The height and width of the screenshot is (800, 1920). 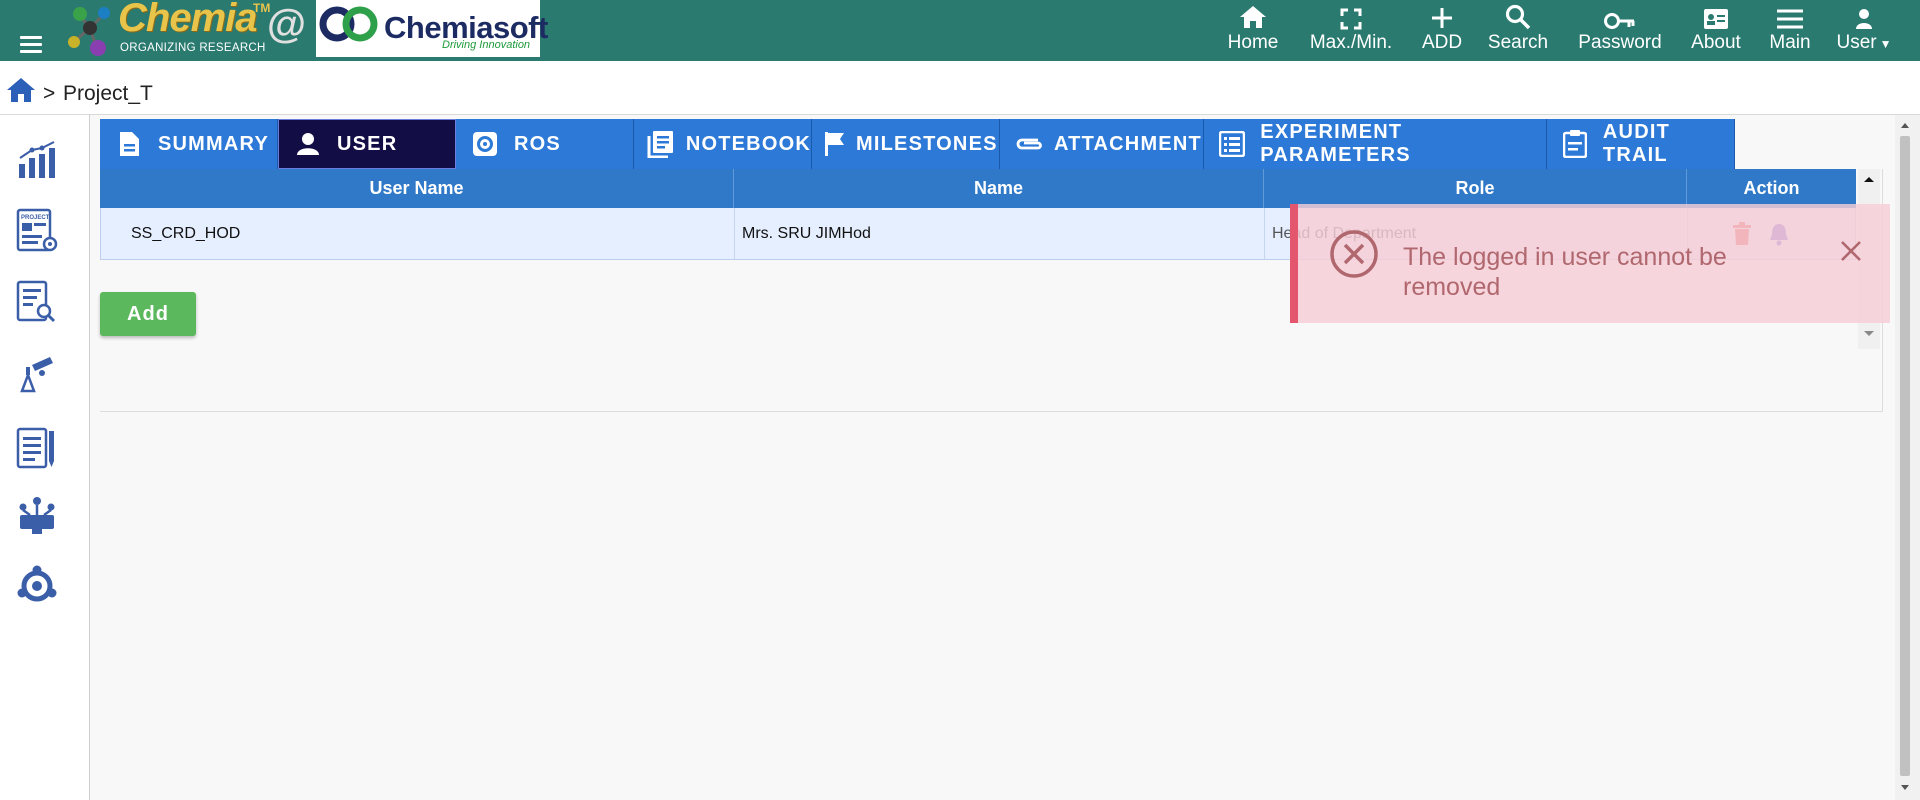 I want to click on sidebar-item-notebook, so click(x=37, y=447).